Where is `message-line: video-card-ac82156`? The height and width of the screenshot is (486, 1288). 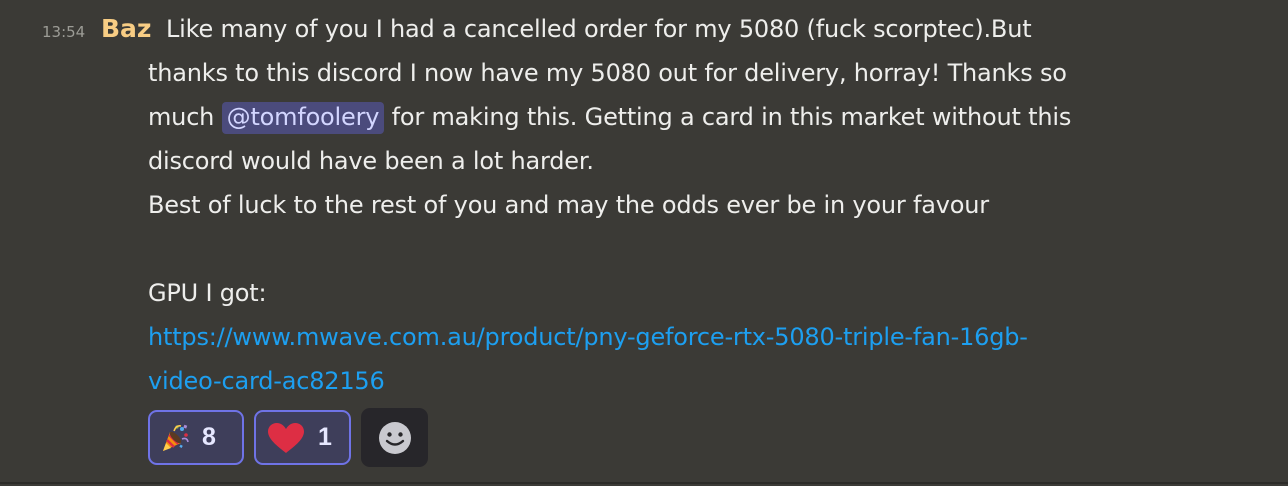
message-line: video-card-ac82156 is located at coordinates (698, 381).